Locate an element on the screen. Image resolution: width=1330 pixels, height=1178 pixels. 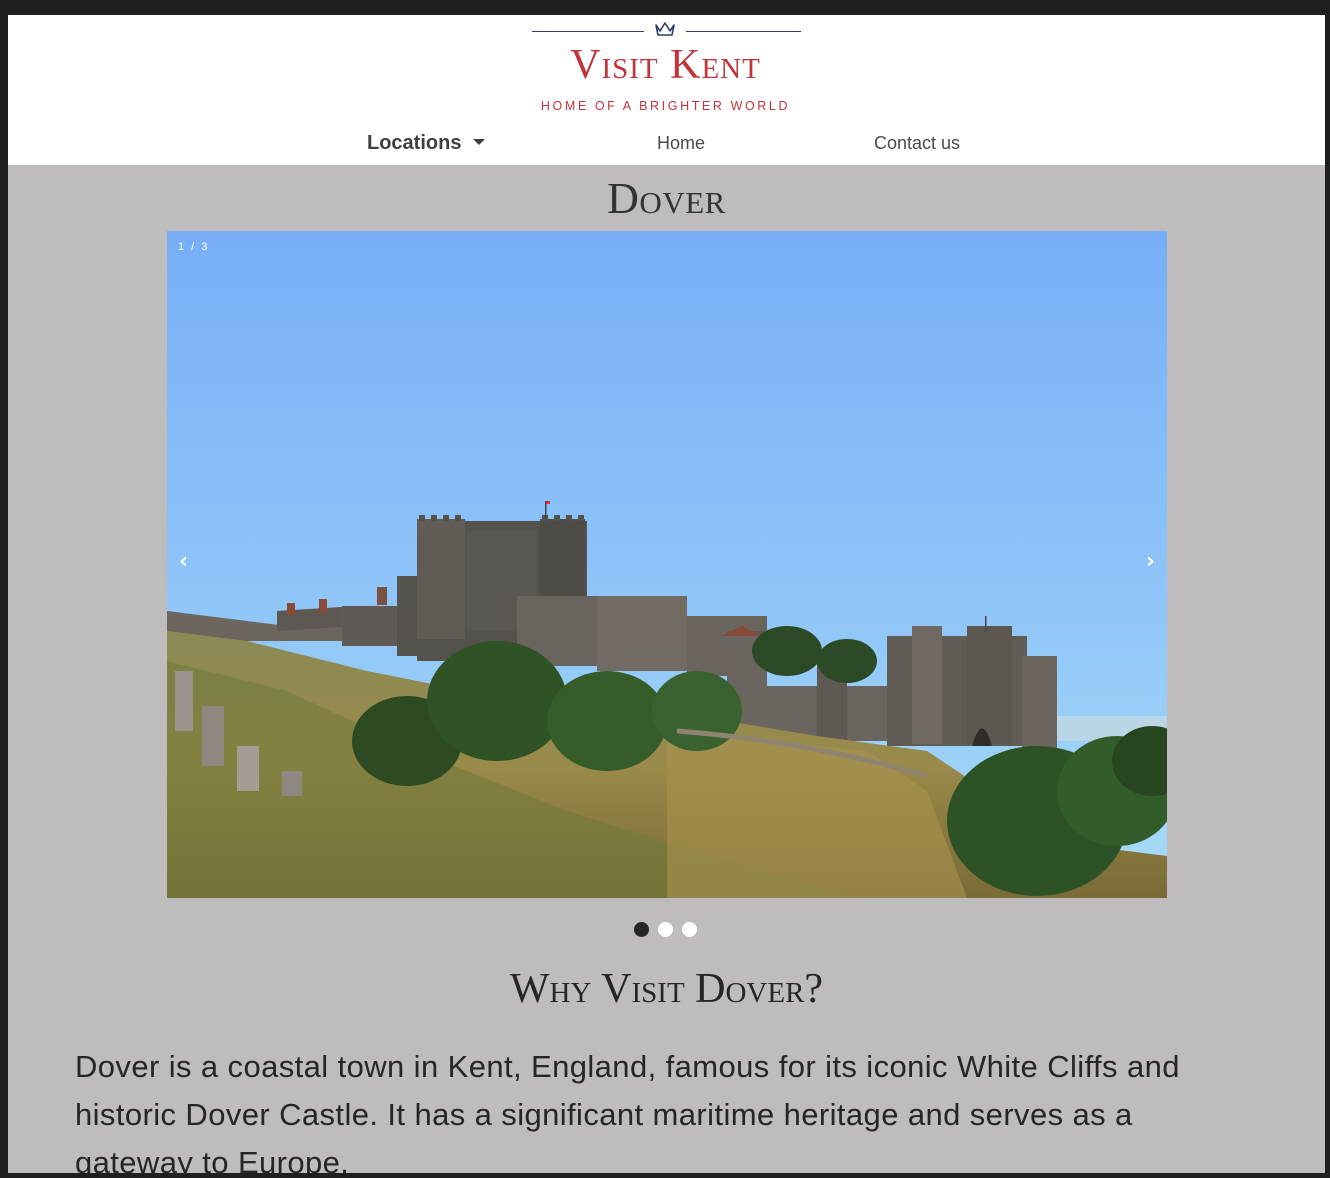
slide-counter: 1 / 3 is located at coordinates (194, 247).